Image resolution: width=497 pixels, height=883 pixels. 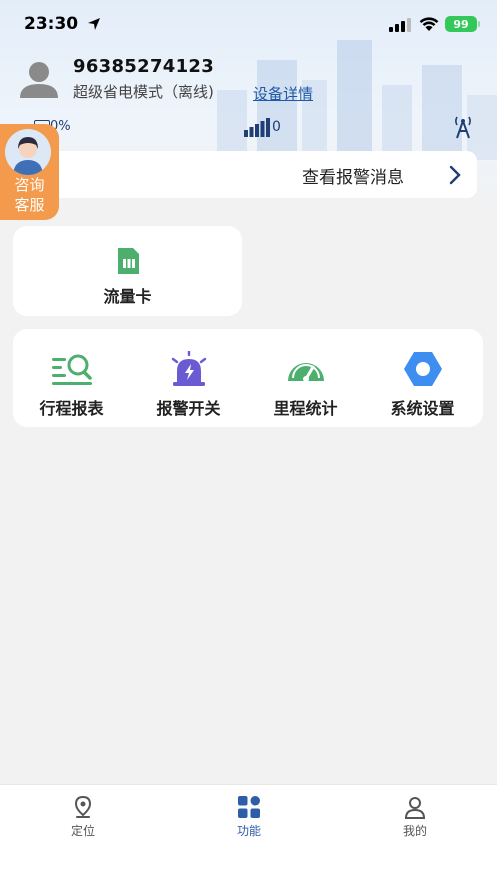 What do you see at coordinates (276, 127) in the screenshot?
I see `signal-strength-value: 0` at bounding box center [276, 127].